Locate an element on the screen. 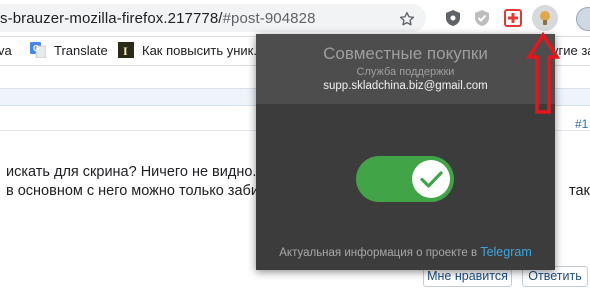 Image resolution: width=590 pixels, height=308 pixels. enable-toggle is located at coordinates (405, 179).